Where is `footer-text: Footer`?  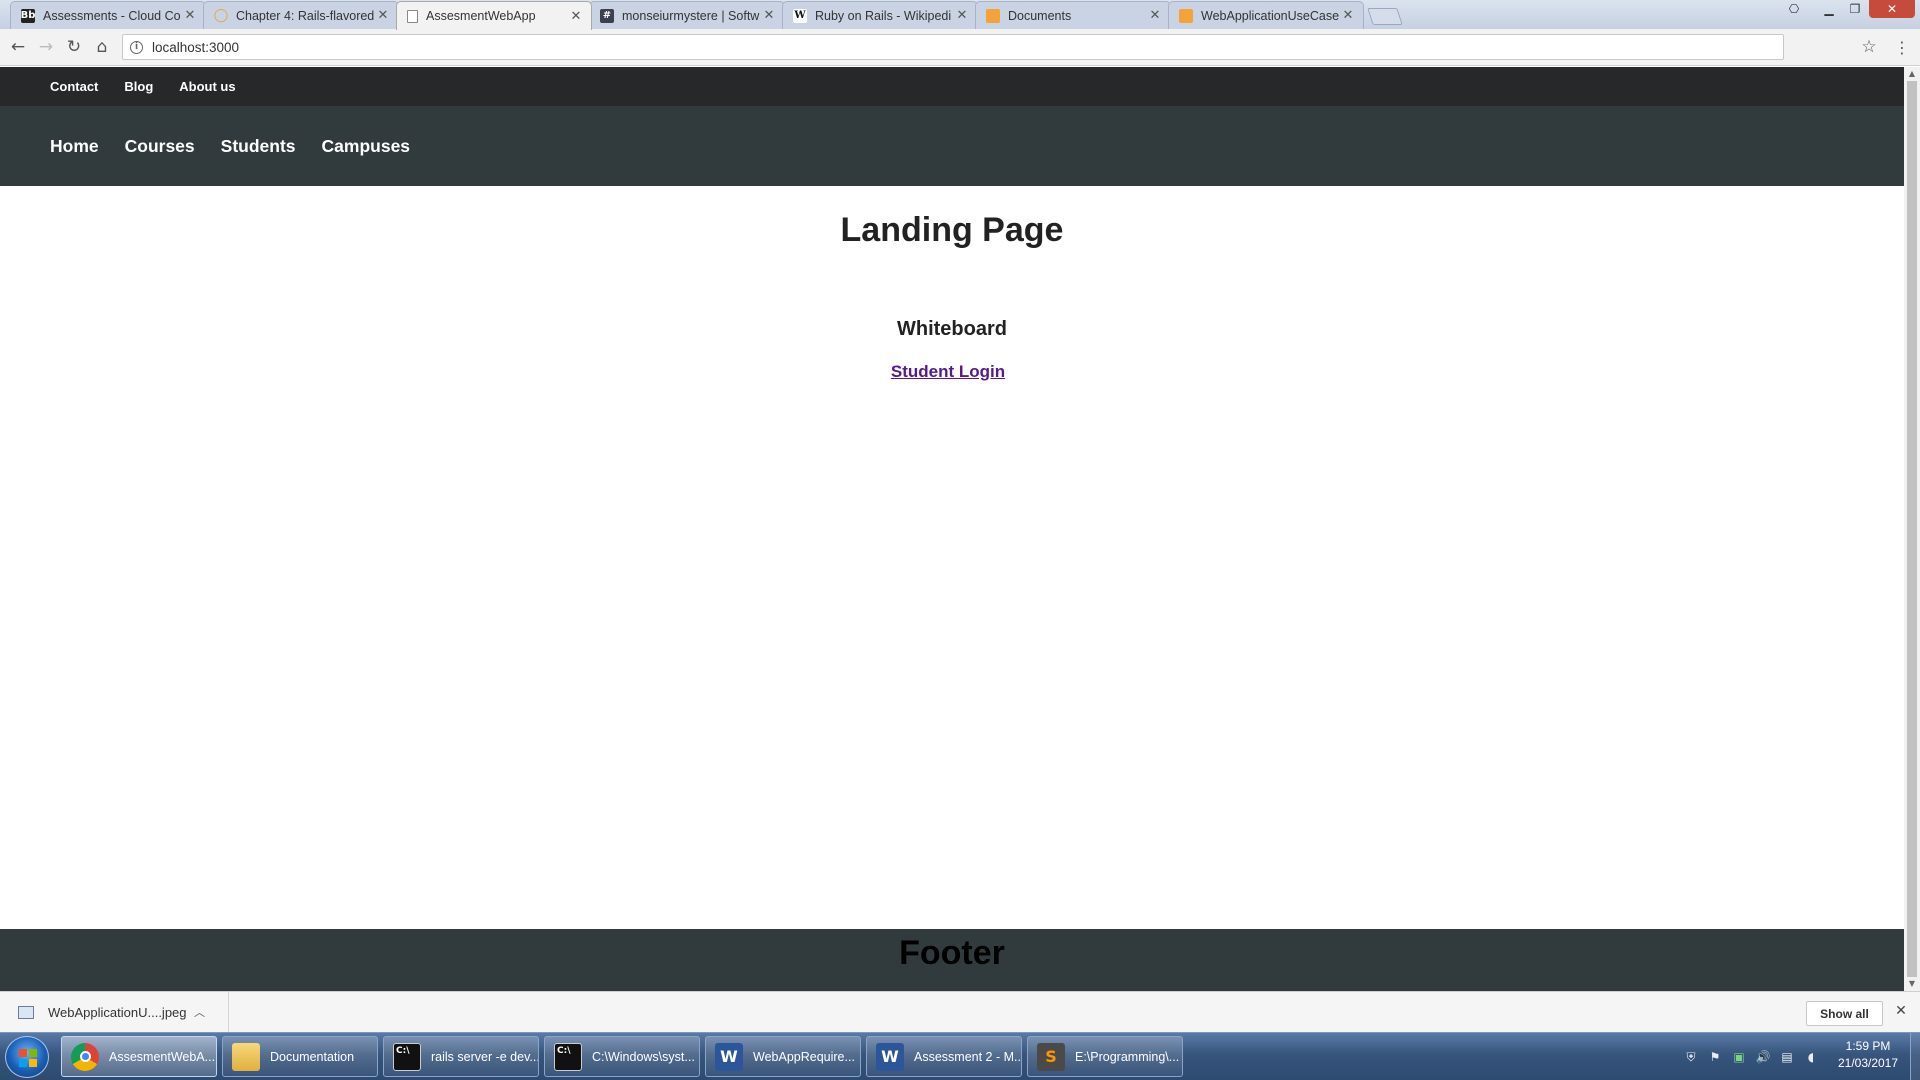 footer-text: Footer is located at coordinates (952, 953).